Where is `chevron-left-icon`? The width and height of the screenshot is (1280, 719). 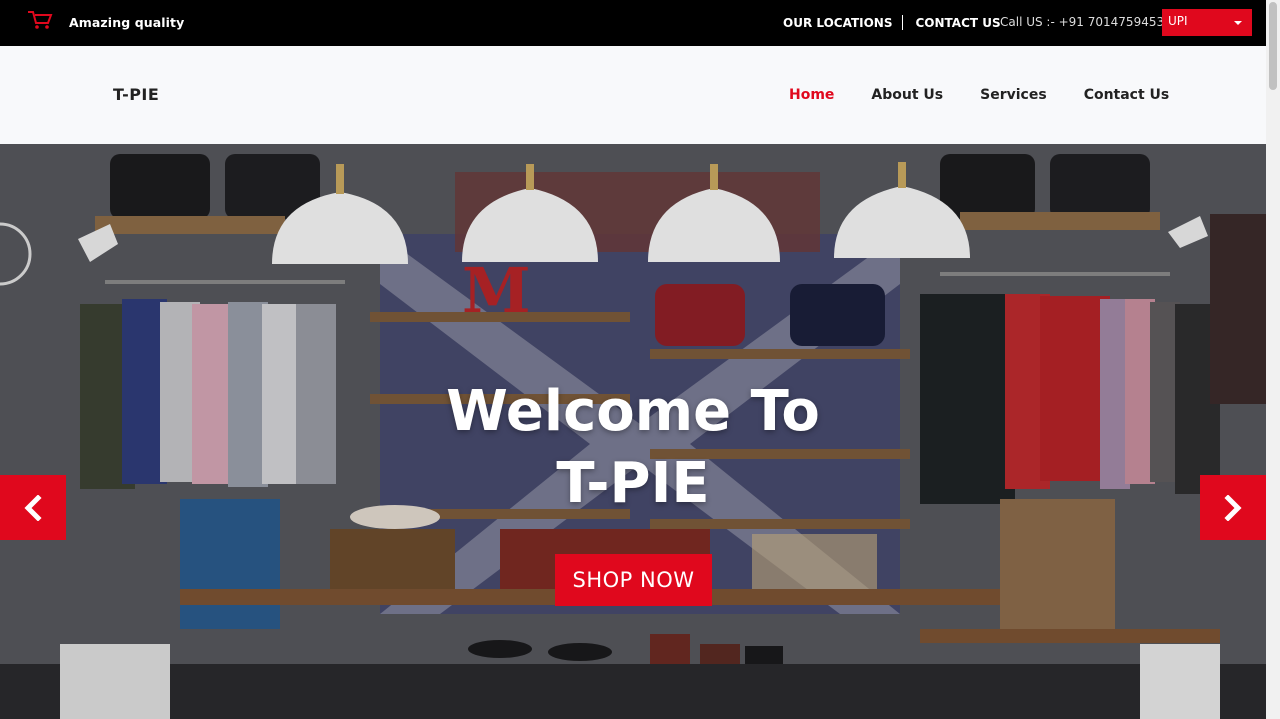 chevron-left-icon is located at coordinates (33, 507).